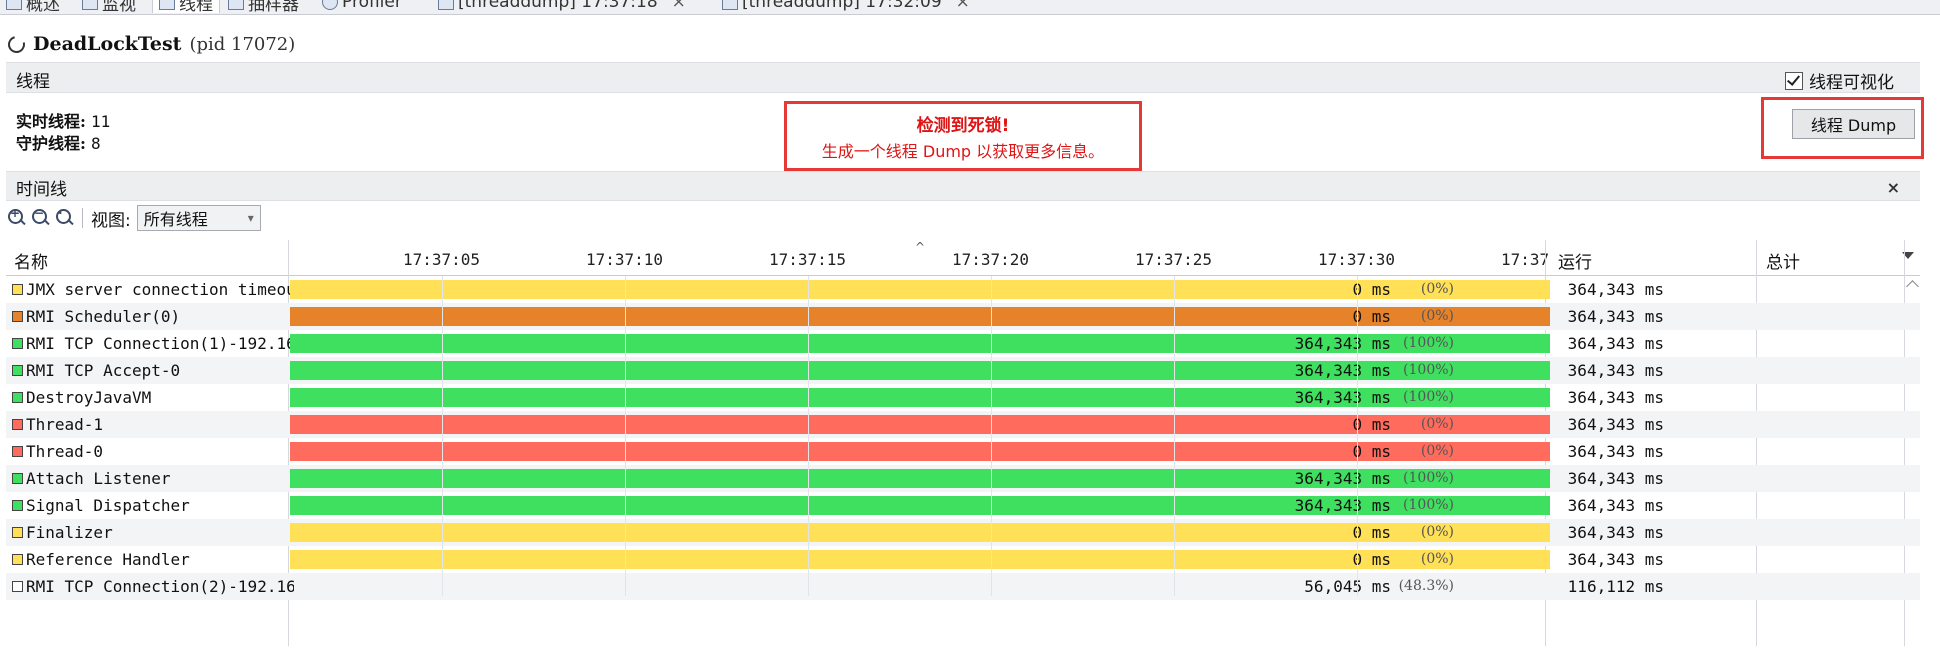  Describe the element at coordinates (963, 559) in the screenshot. I see `table-row: Reference Handler 0 ms (0%) 364,343 ms` at that location.